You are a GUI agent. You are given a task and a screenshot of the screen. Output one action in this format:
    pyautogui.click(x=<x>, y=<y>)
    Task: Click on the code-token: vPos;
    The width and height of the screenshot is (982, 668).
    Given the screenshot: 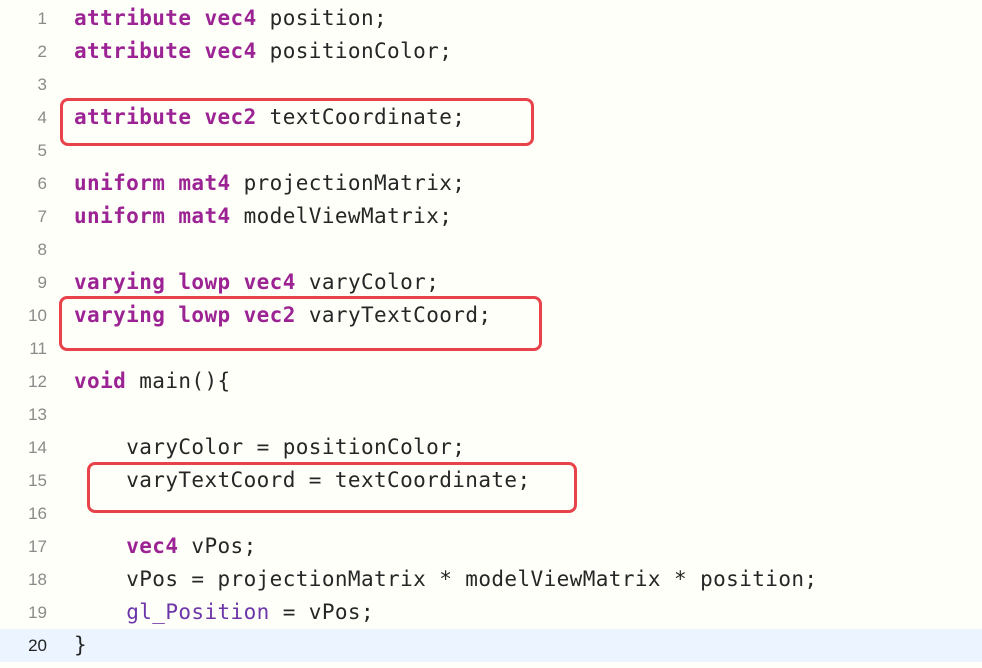 What is the action you would take?
    pyautogui.click(x=217, y=546)
    